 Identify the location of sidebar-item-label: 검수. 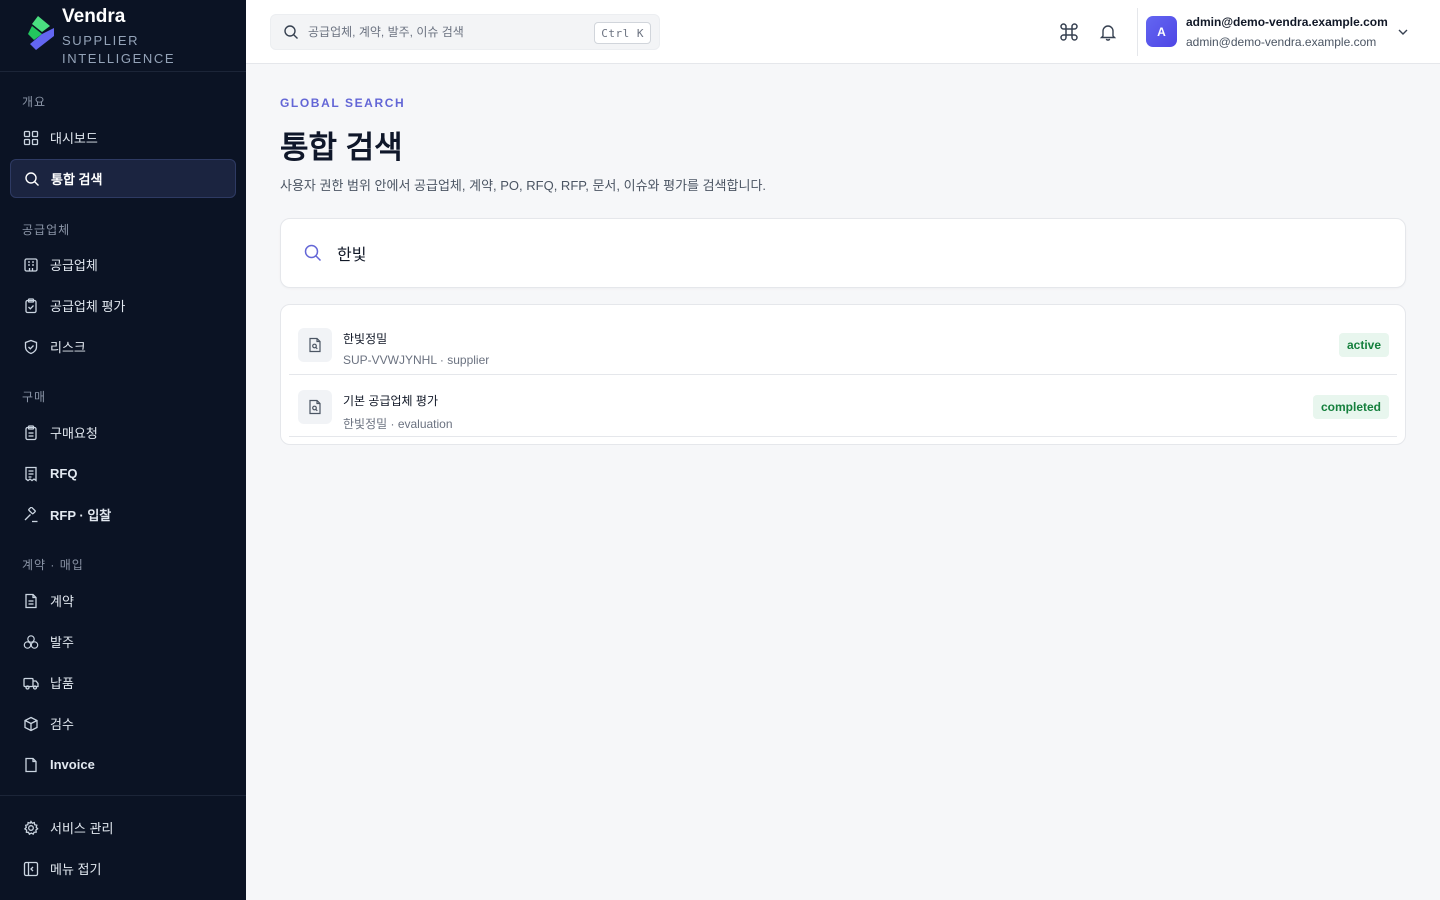
(62, 724).